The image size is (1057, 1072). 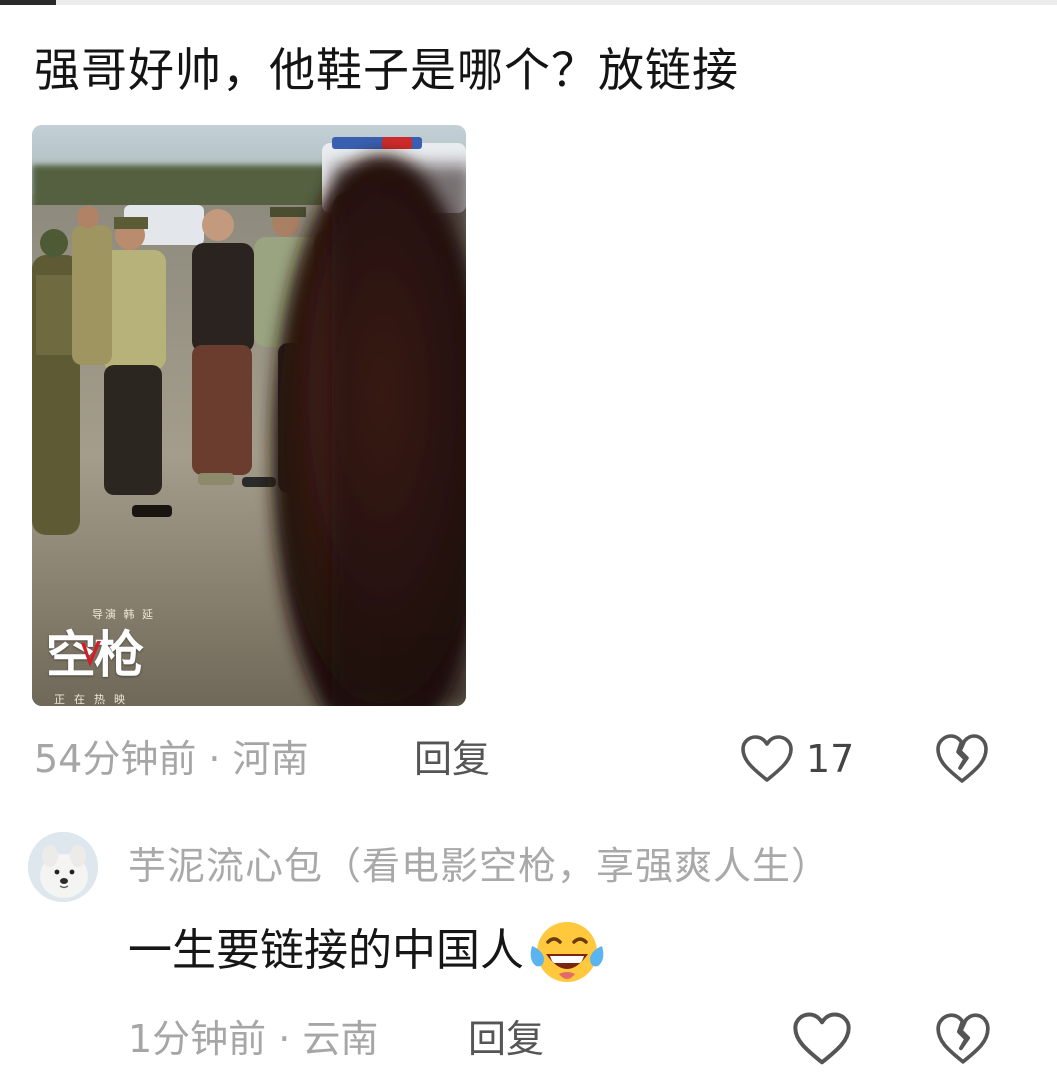 What do you see at coordinates (529, 759) in the screenshot?
I see `comment-meta: 54分钟前 · 河南 回复 17` at bounding box center [529, 759].